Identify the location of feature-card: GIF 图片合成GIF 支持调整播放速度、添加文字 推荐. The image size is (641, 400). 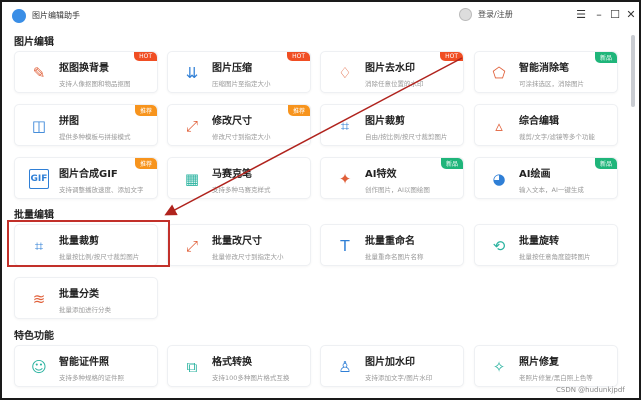
(86, 178).